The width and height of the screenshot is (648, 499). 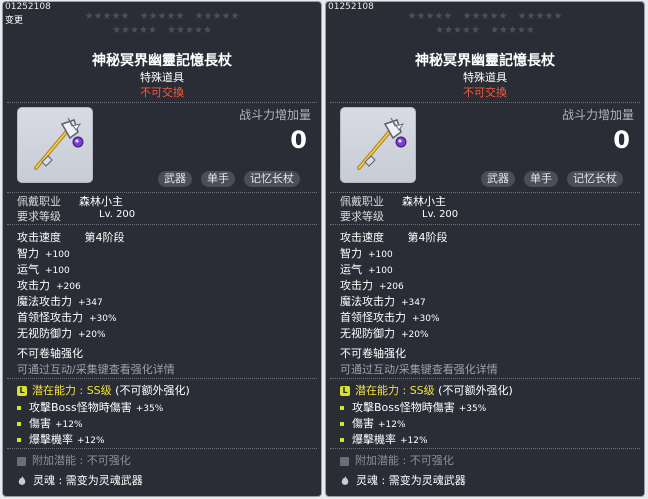 What do you see at coordinates (415, 335) in the screenshot?
I see `stat-value: +20%` at bounding box center [415, 335].